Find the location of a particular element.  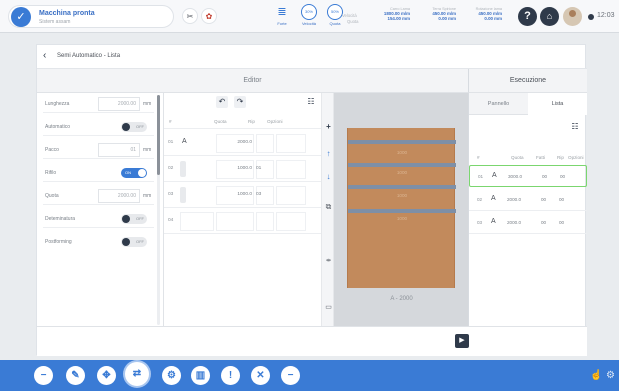

redo-icon: ↷ is located at coordinates (240, 102).